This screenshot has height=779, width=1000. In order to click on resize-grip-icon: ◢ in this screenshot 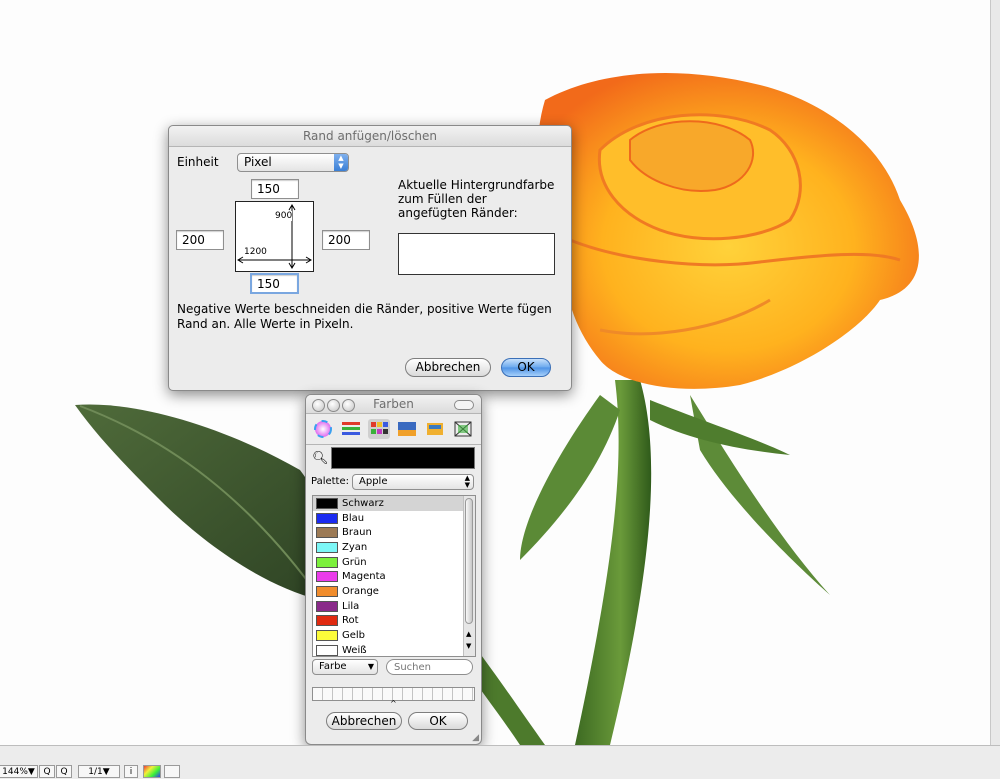, I will do `click(475, 738)`.